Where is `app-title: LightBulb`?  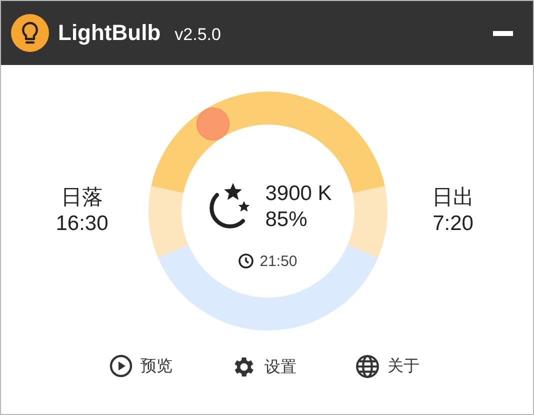
app-title: LightBulb is located at coordinates (109, 33).